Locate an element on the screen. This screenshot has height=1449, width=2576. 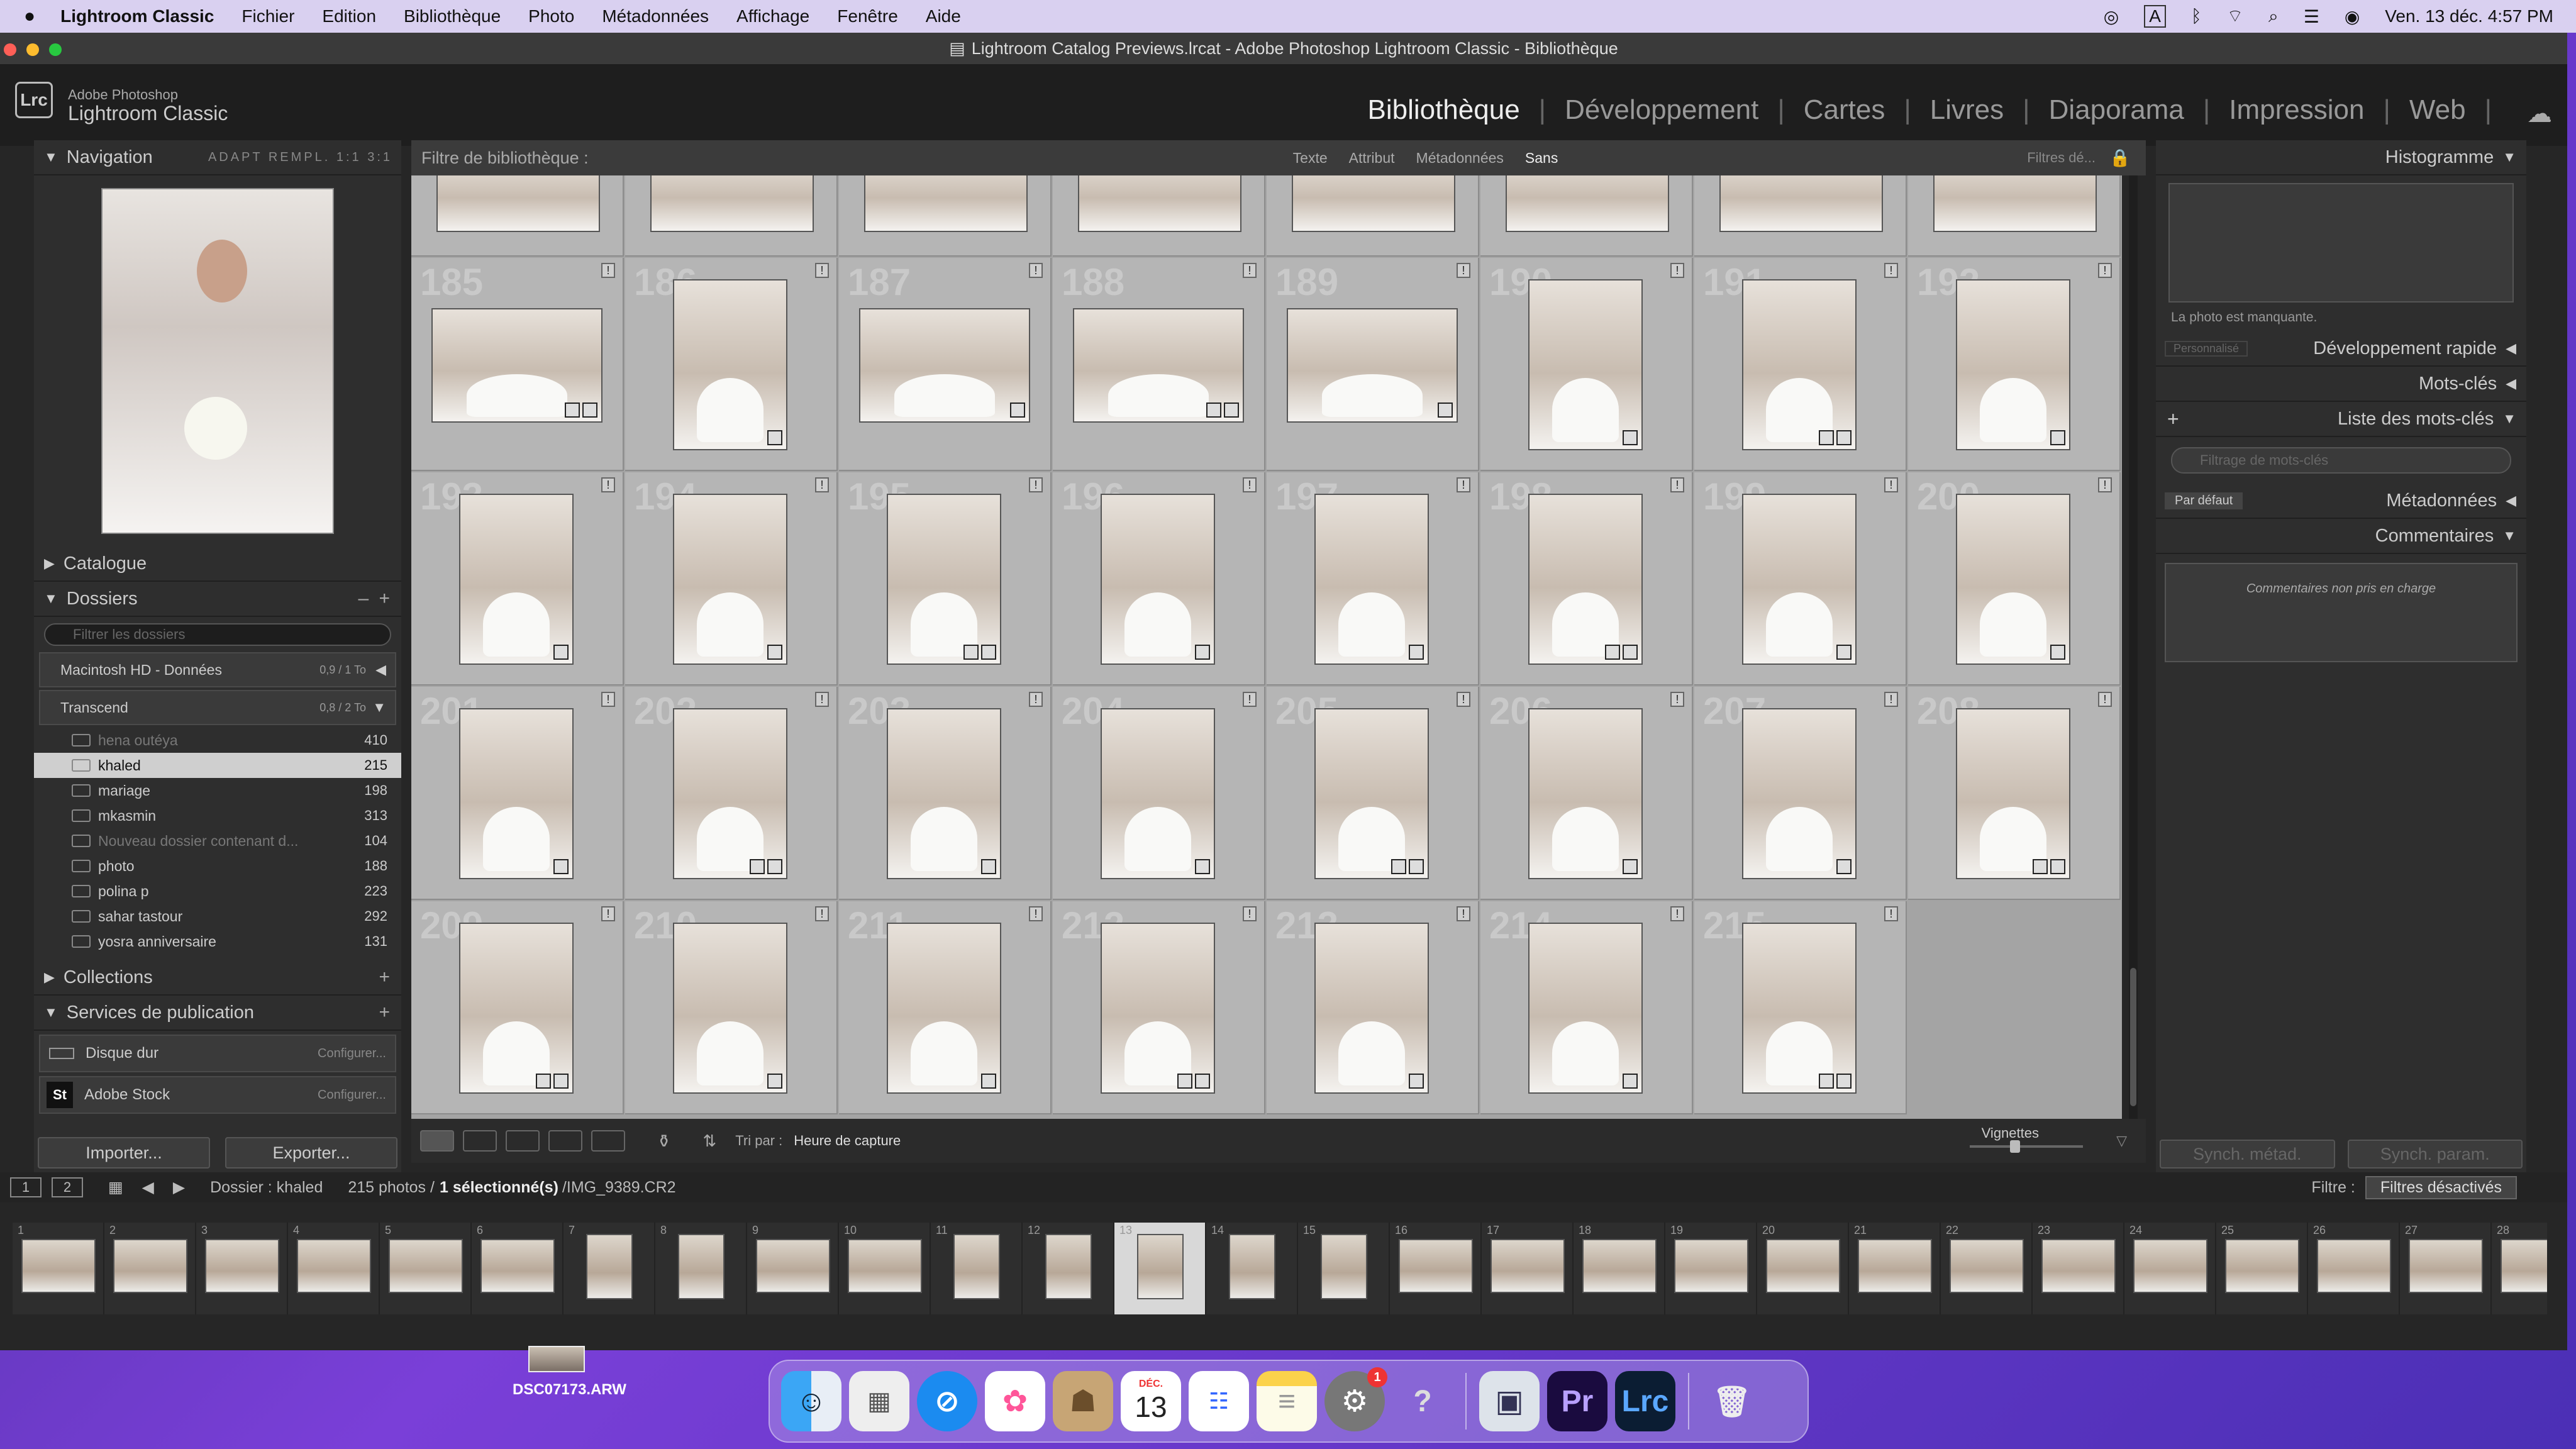
menu-fichier: Fichier is located at coordinates (268, 16).